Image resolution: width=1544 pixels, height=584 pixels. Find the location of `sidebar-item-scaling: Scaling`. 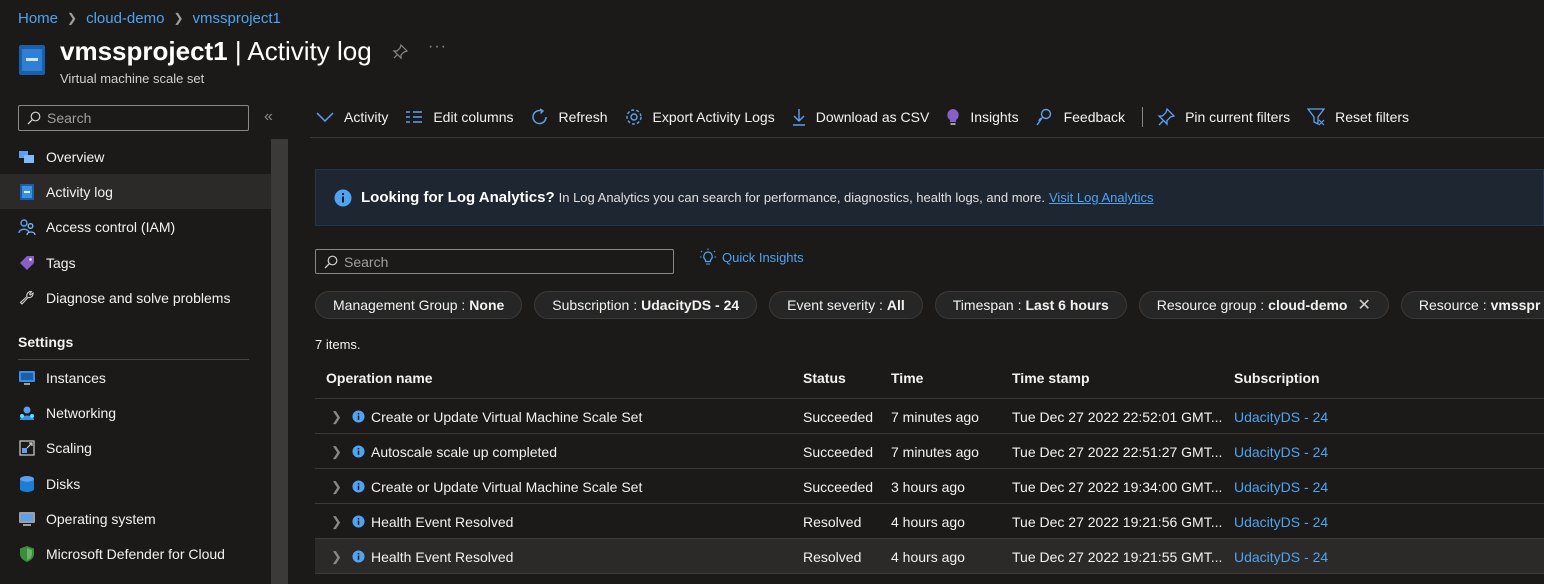

sidebar-item-scaling: Scaling is located at coordinates (135, 447).